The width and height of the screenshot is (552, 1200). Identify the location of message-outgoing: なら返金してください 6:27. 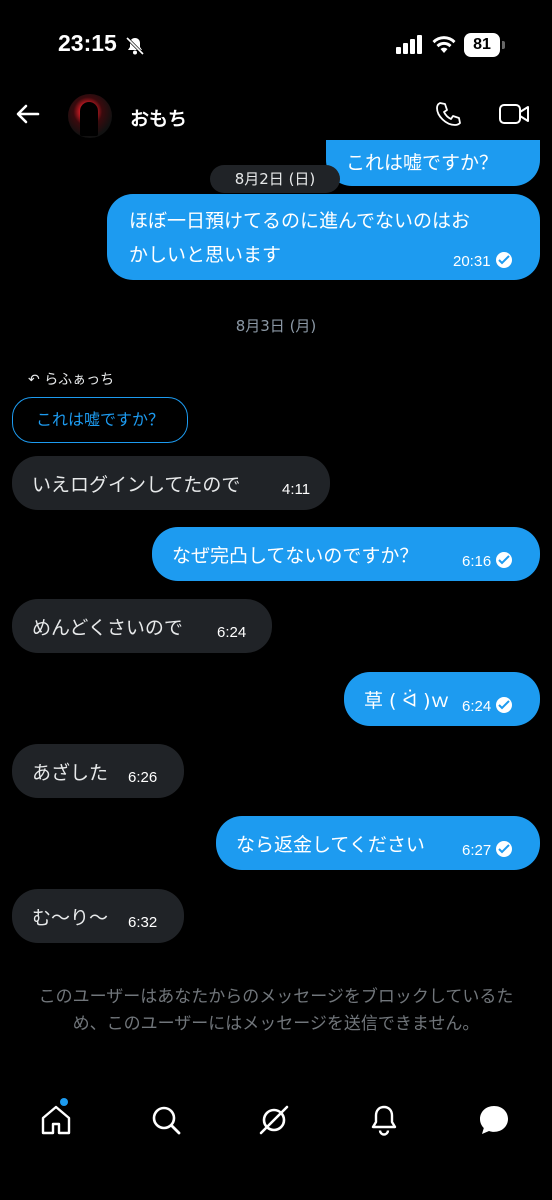
(378, 843).